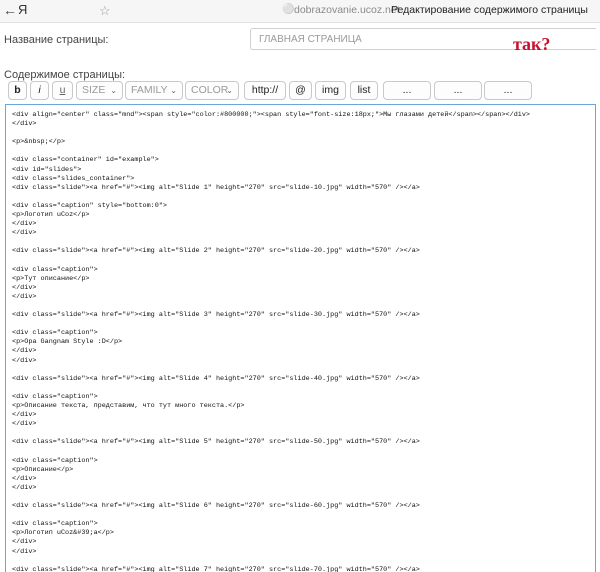 This screenshot has width=600, height=572. I want to click on color-select: COLOR ⌄, so click(212, 90).